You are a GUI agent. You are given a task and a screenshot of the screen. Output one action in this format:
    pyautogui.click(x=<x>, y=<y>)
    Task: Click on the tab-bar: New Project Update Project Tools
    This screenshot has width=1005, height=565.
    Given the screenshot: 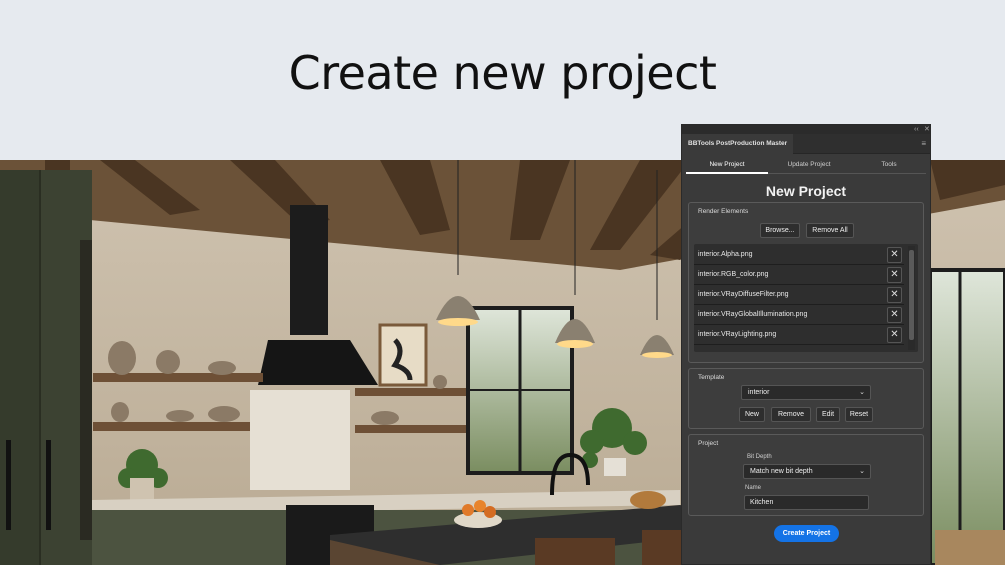 What is the action you would take?
    pyautogui.click(x=806, y=165)
    